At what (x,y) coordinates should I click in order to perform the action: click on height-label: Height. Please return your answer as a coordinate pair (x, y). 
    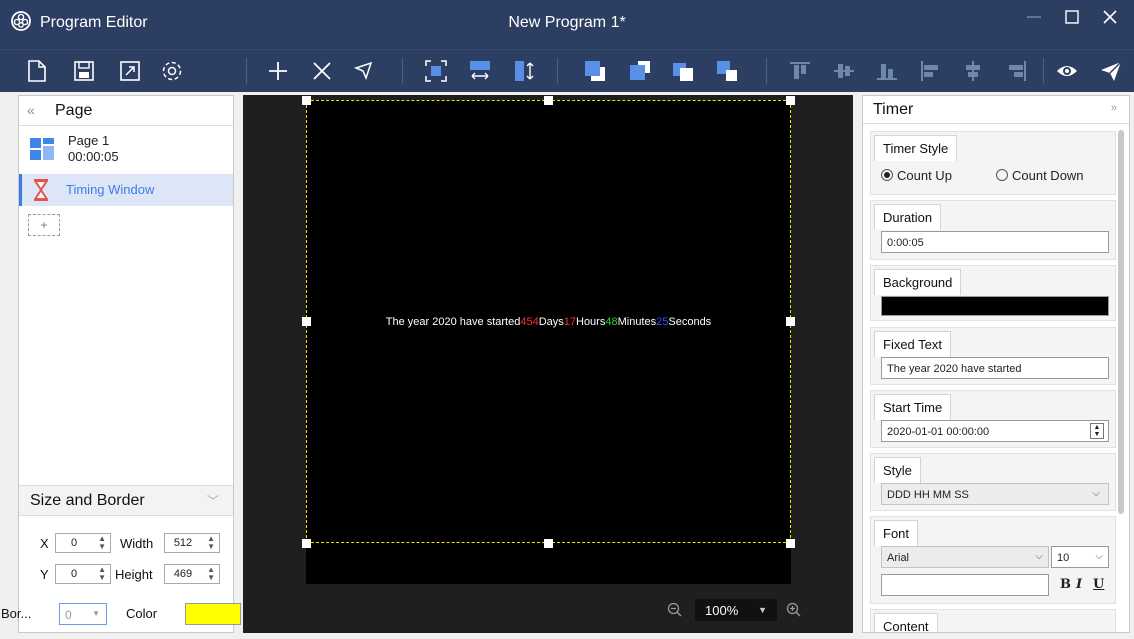
    Looking at the image, I should click on (134, 574).